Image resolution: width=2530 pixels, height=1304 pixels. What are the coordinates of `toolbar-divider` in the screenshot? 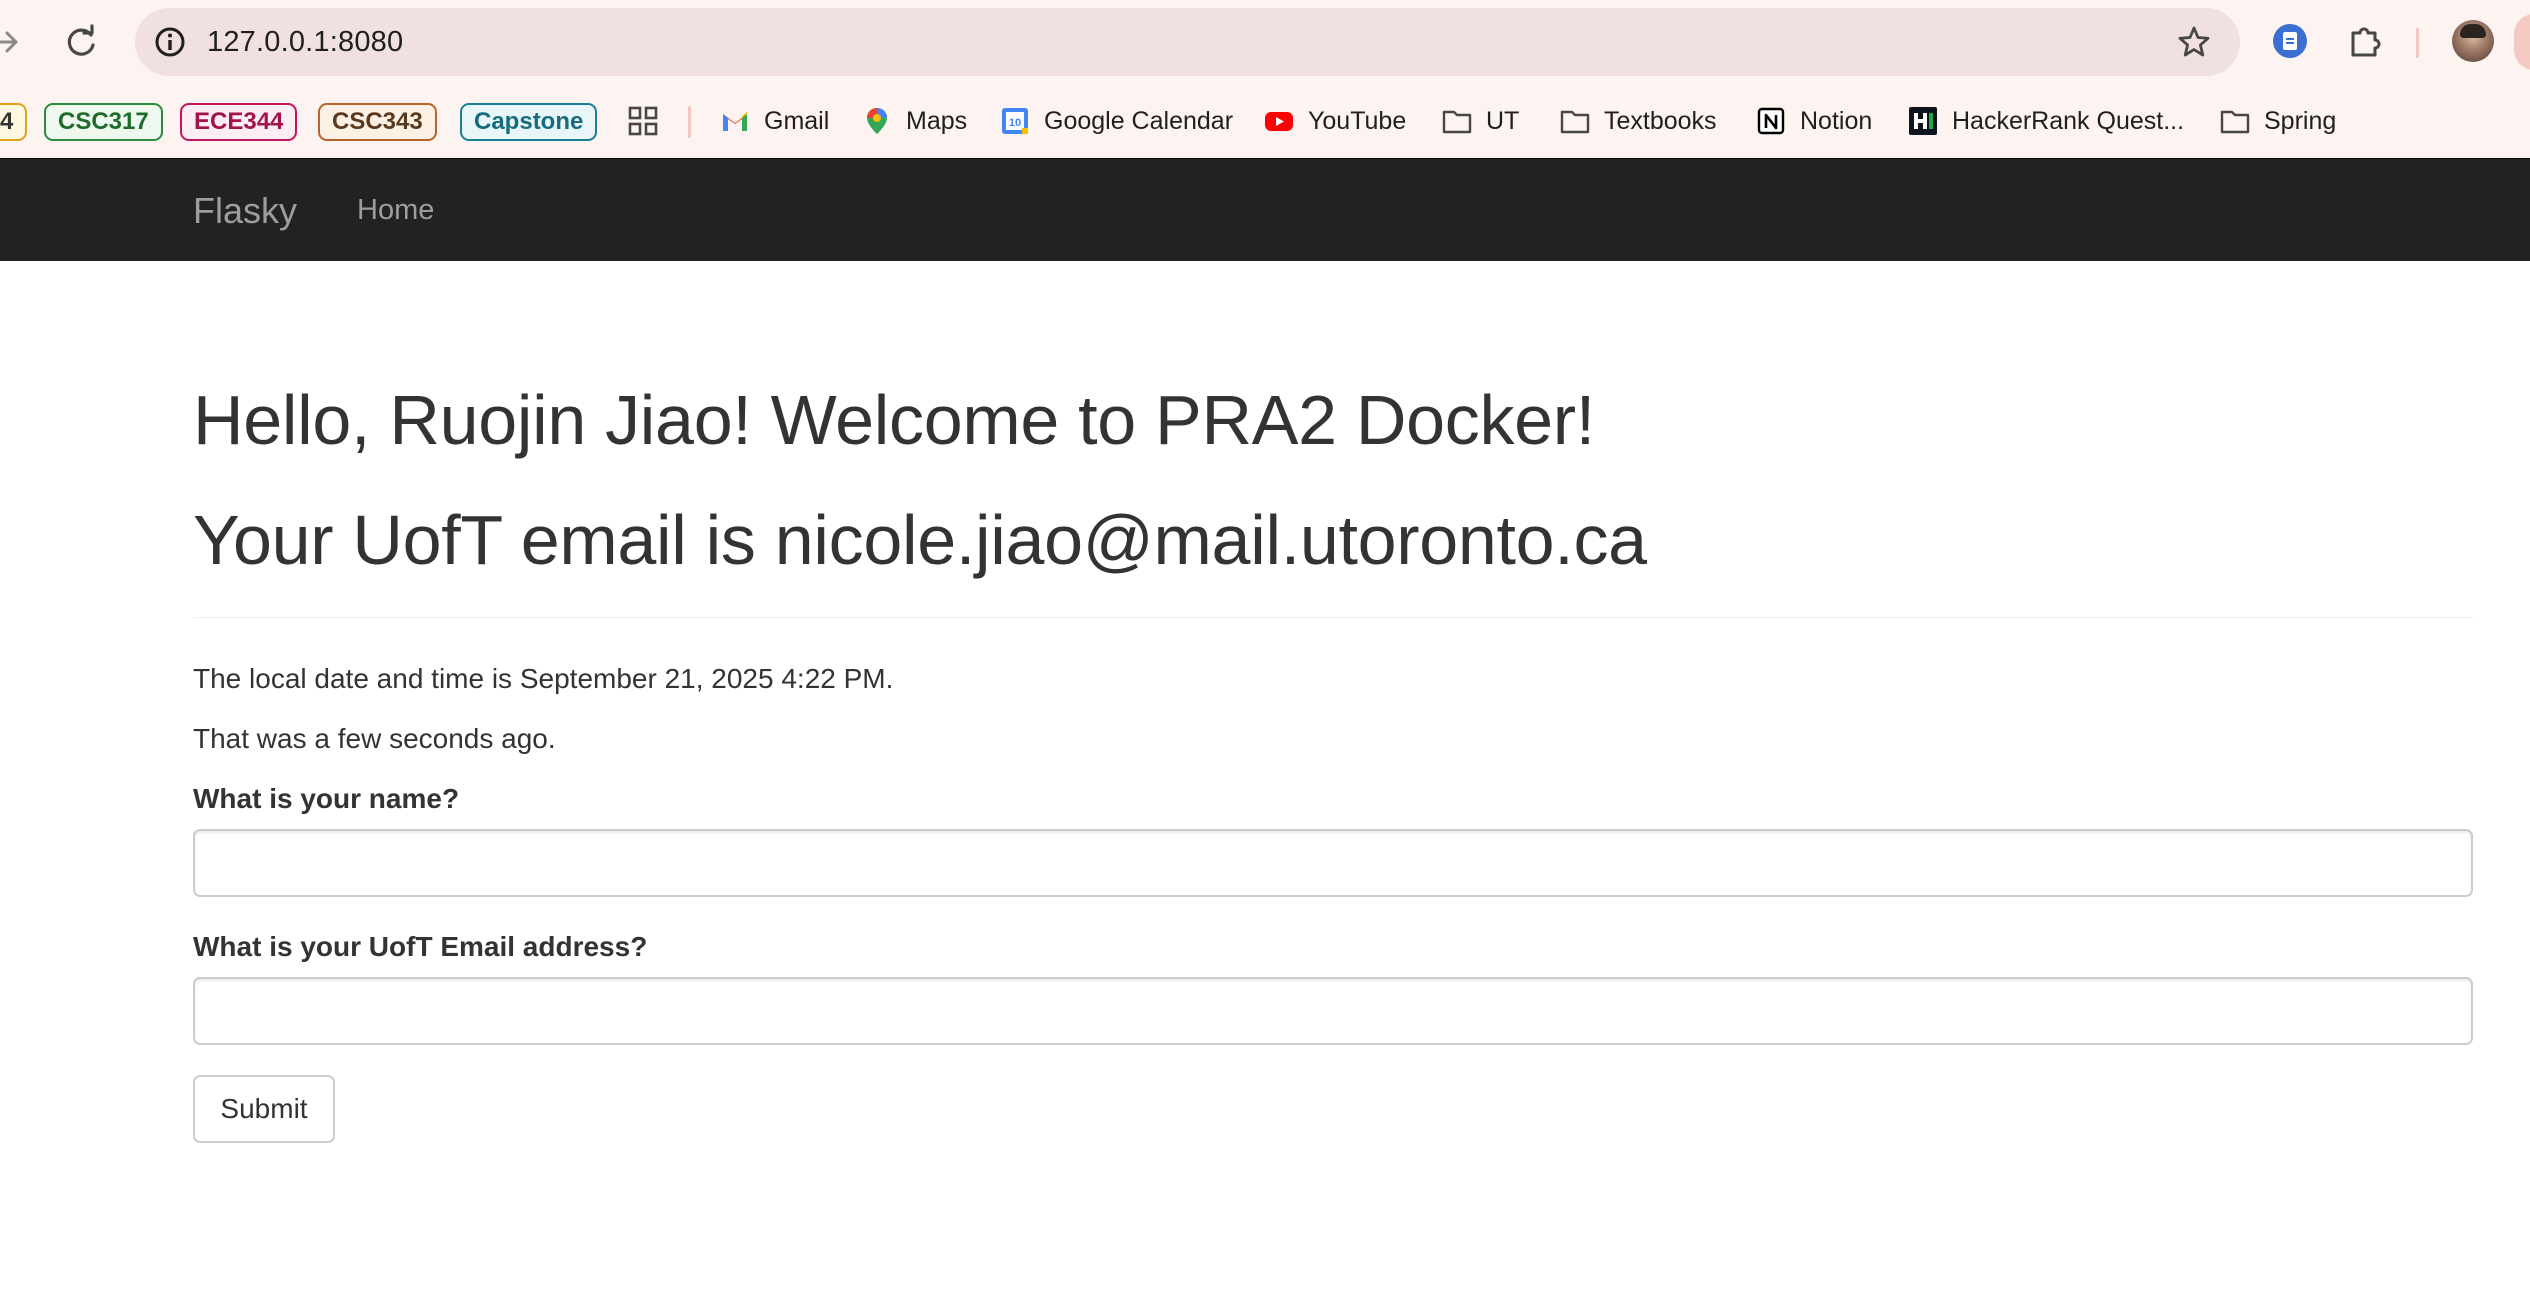 It's located at (2417, 43).